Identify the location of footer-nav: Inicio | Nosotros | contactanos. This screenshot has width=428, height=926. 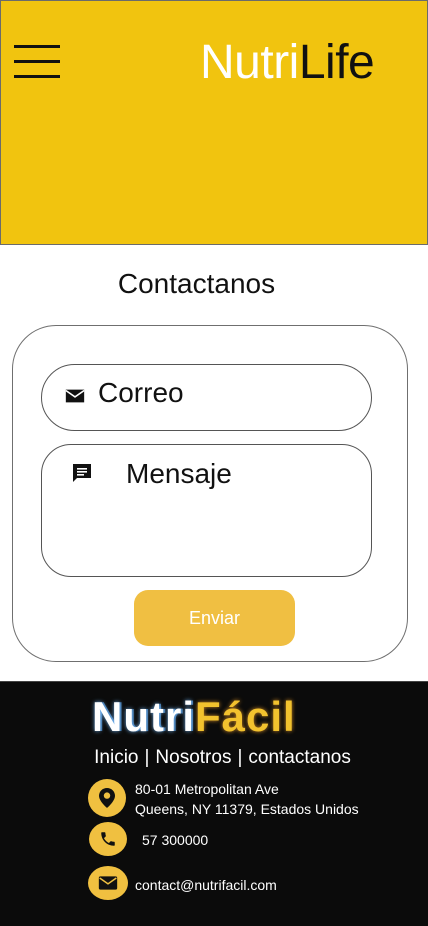
(214, 758).